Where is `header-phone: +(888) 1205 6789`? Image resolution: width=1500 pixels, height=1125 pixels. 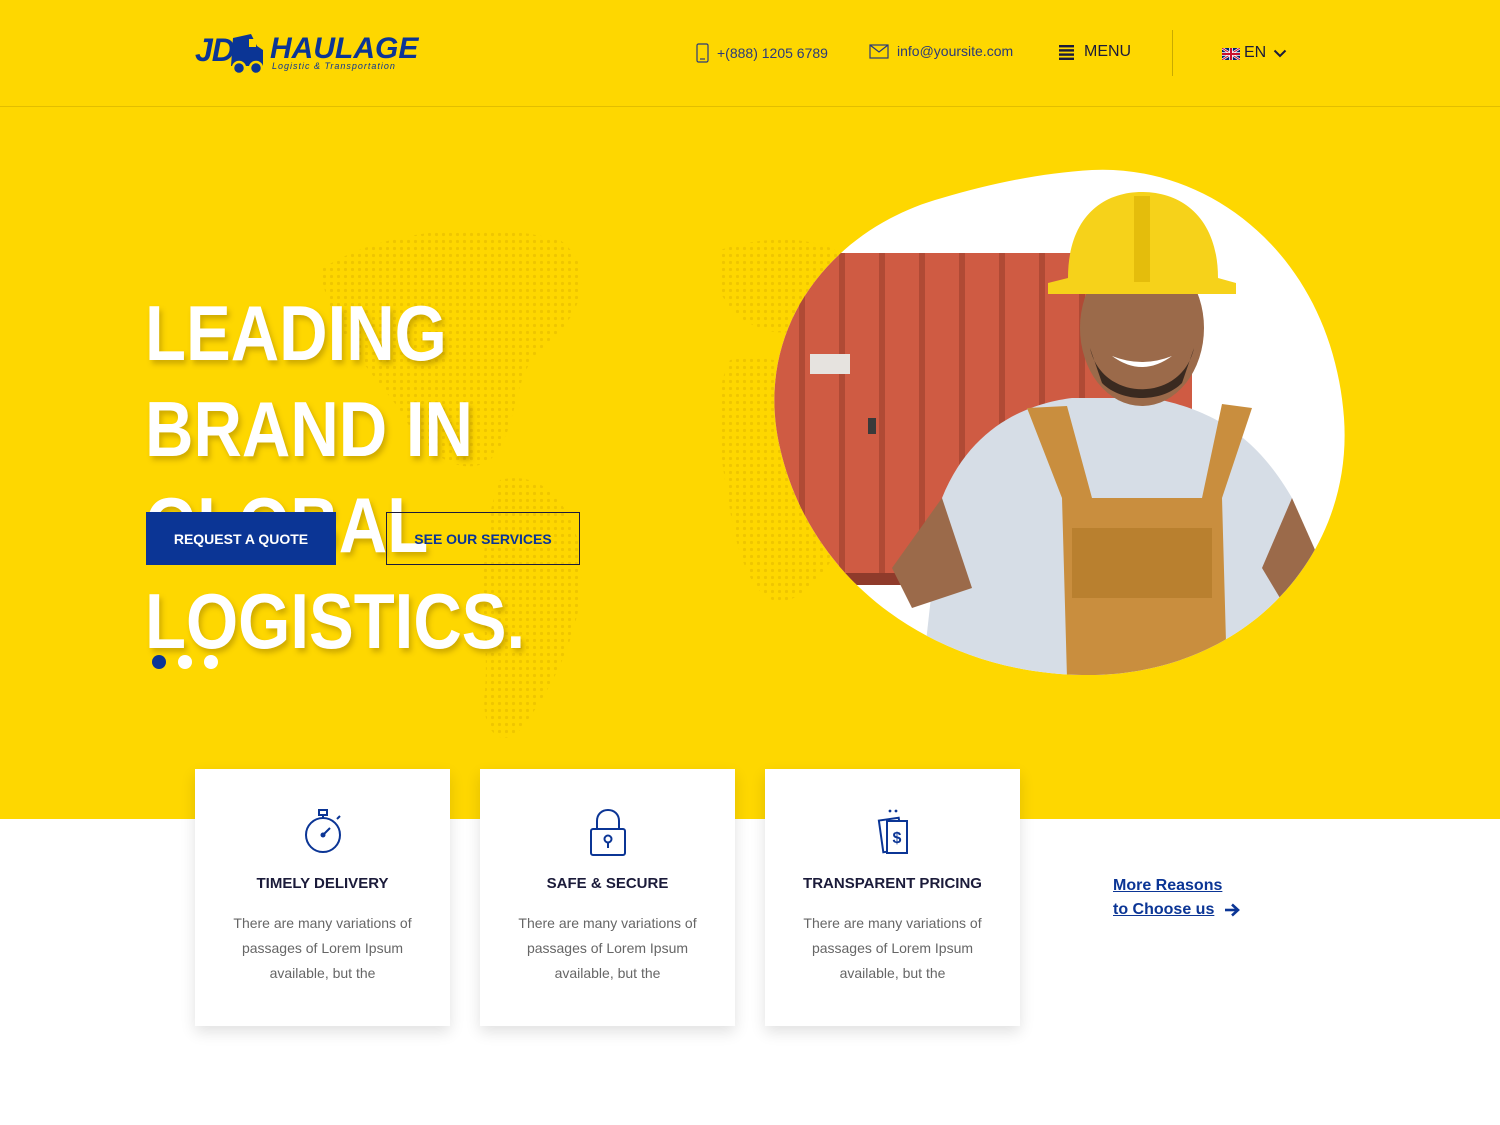 header-phone: +(888) 1205 6789 is located at coordinates (762, 53).